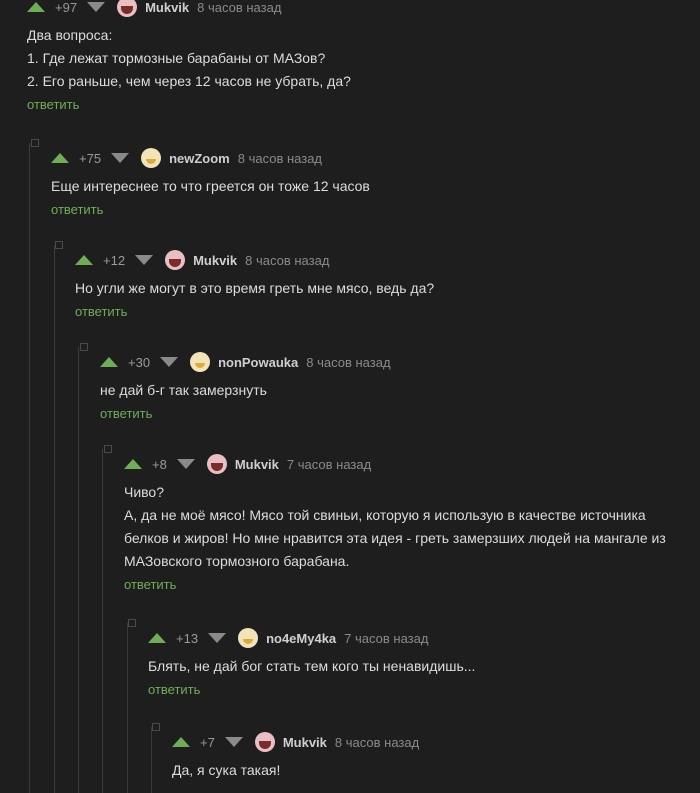 Image resolution: width=700 pixels, height=793 pixels. Describe the element at coordinates (226, 770) in the screenshot. I see `comment-text-line: Да, я сука такая!` at that location.